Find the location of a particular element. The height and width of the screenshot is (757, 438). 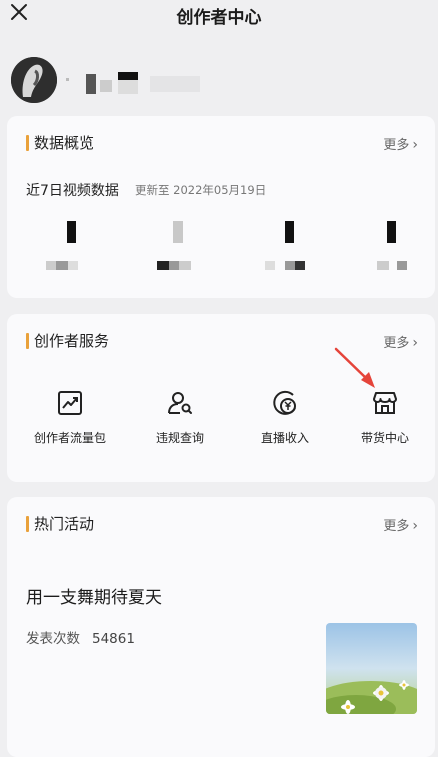

service-label: 违规查询 is located at coordinates (179, 438).